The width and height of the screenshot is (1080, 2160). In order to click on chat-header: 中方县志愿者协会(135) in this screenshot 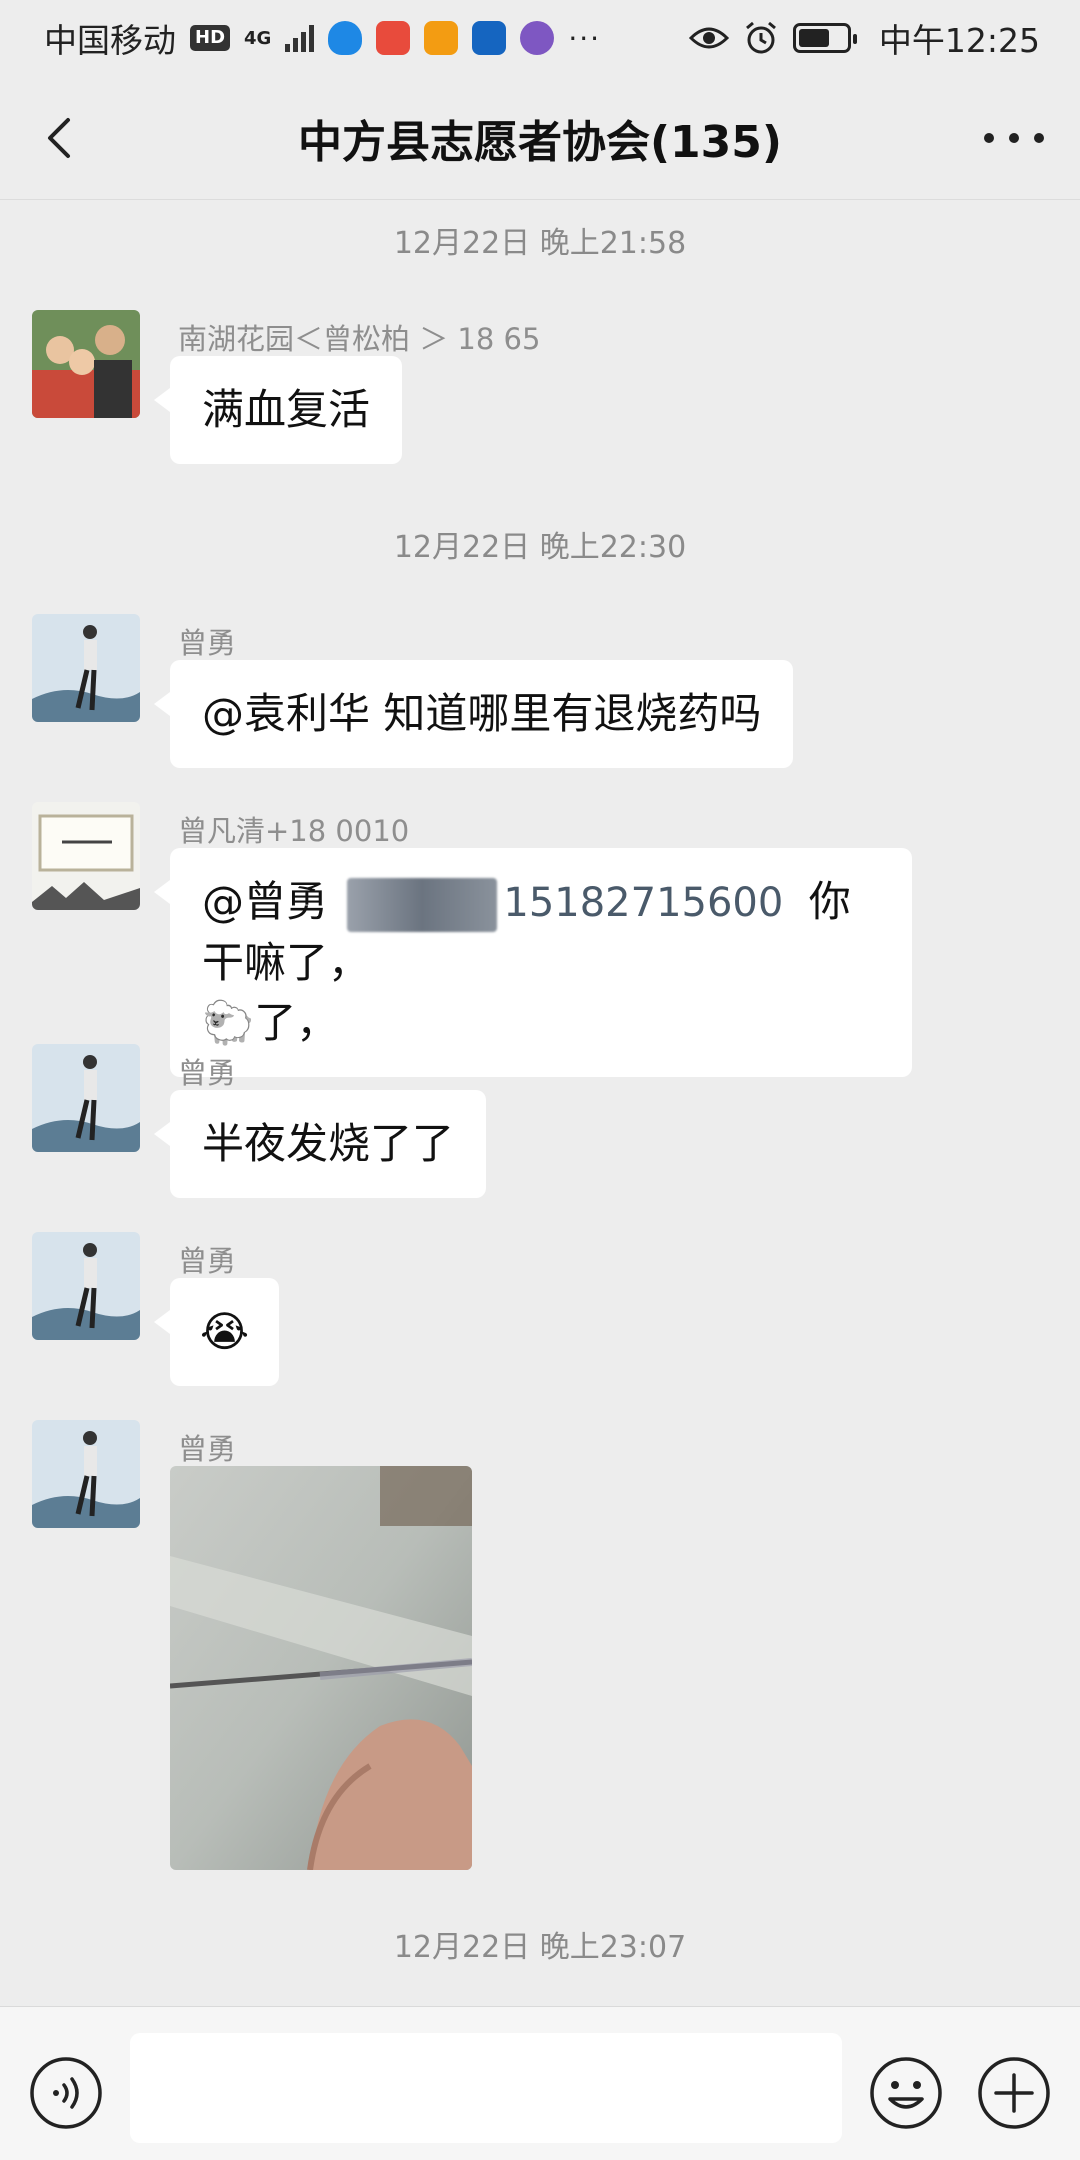, I will do `click(540, 138)`.